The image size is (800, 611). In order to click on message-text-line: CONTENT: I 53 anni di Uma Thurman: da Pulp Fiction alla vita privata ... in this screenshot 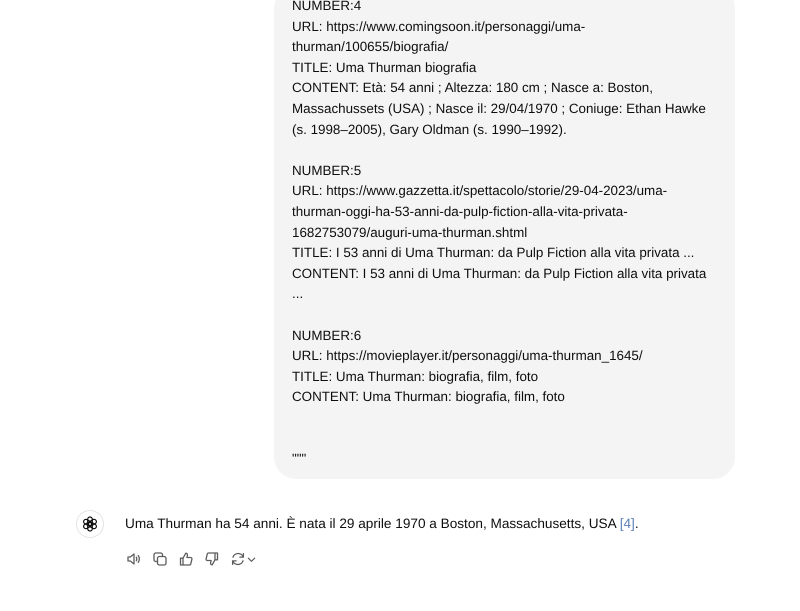, I will do `click(500, 284)`.